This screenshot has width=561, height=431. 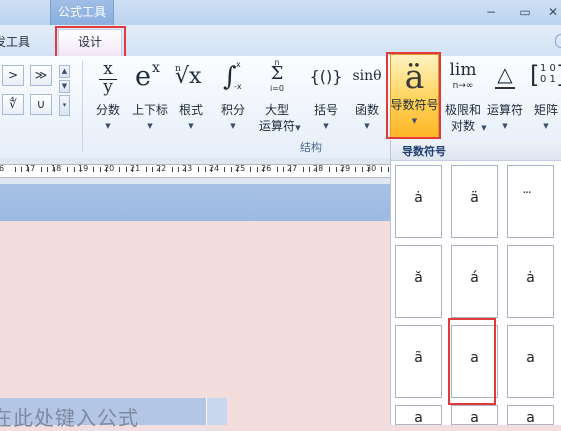 I want to click on symbol-button-union: ∪, so click(x=41, y=104).